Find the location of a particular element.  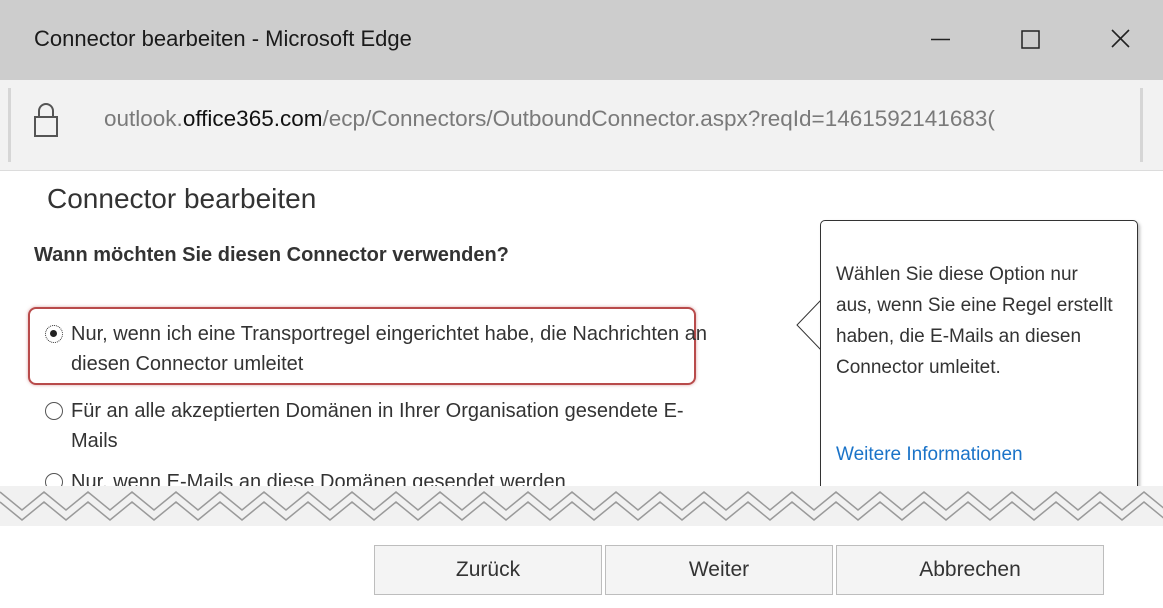

next-button: Weiter is located at coordinates (719, 570).